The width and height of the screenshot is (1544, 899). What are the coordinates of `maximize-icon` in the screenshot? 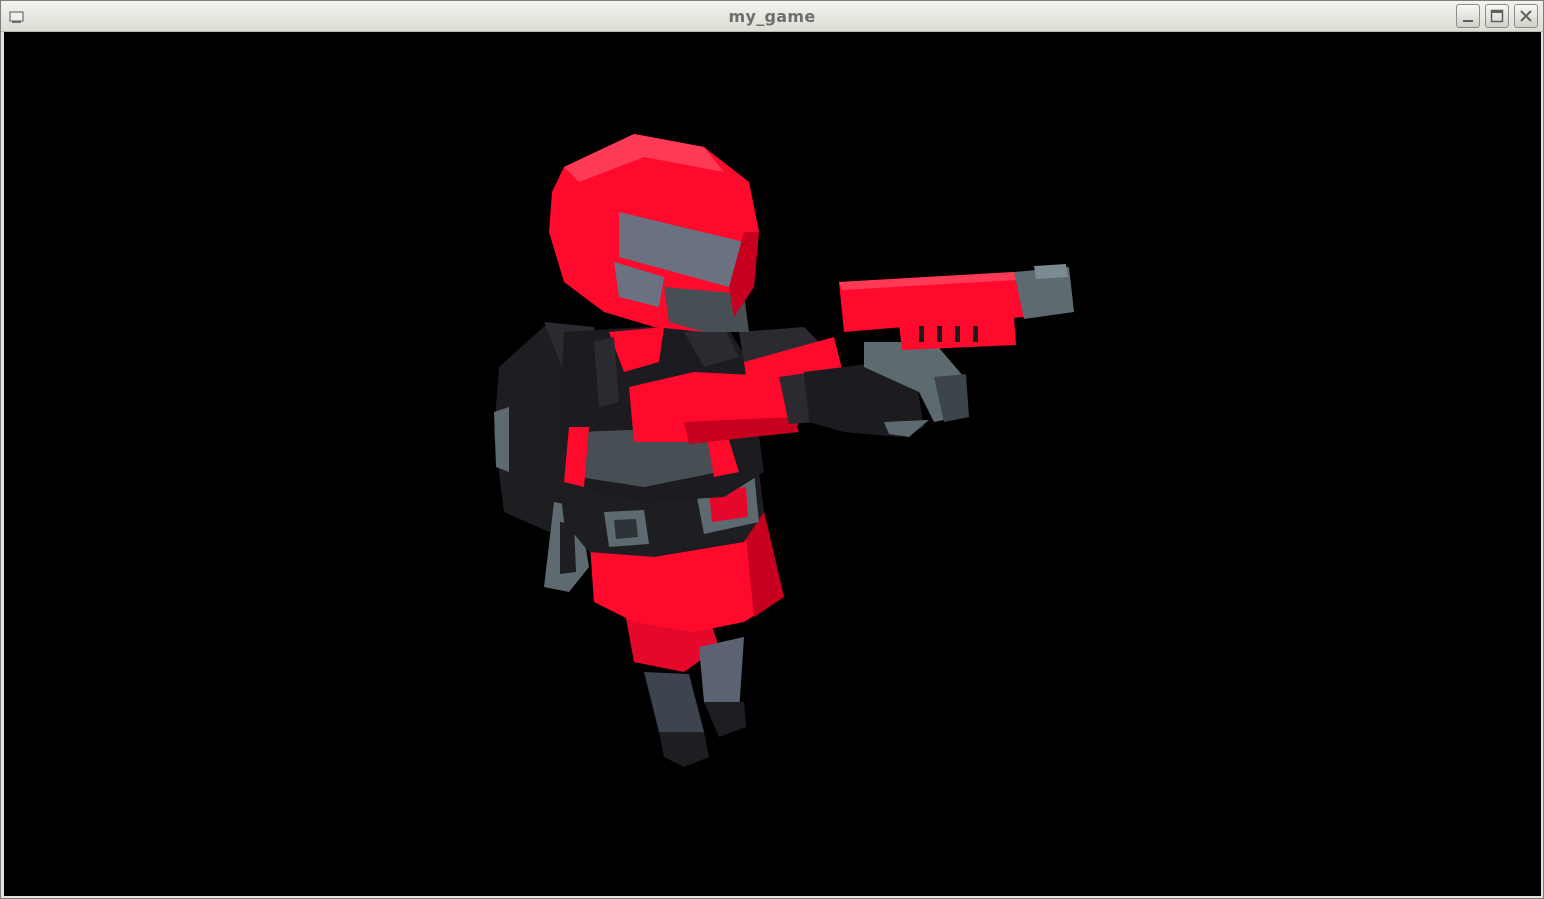 It's located at (1497, 16).